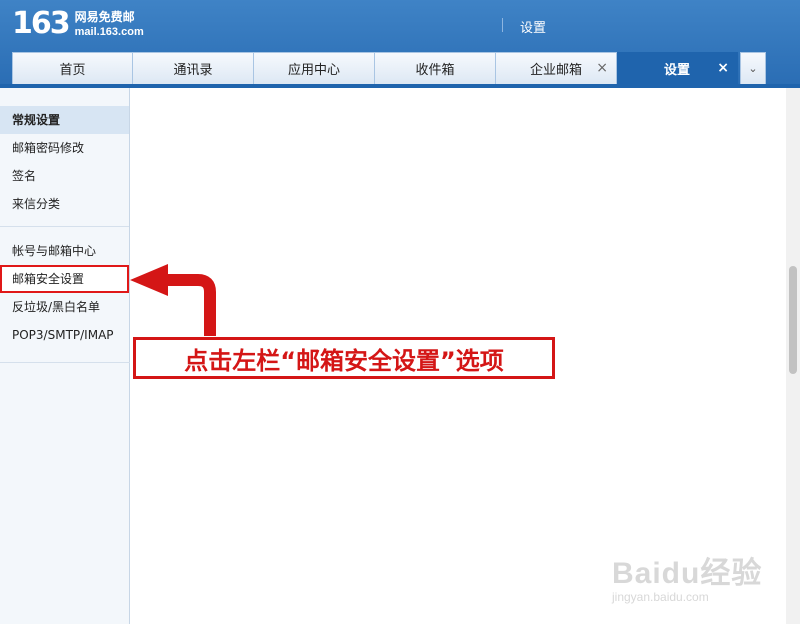  Describe the element at coordinates (556, 68) in the screenshot. I see `tab-enterprise-mail: 企业邮箱 ×` at that location.